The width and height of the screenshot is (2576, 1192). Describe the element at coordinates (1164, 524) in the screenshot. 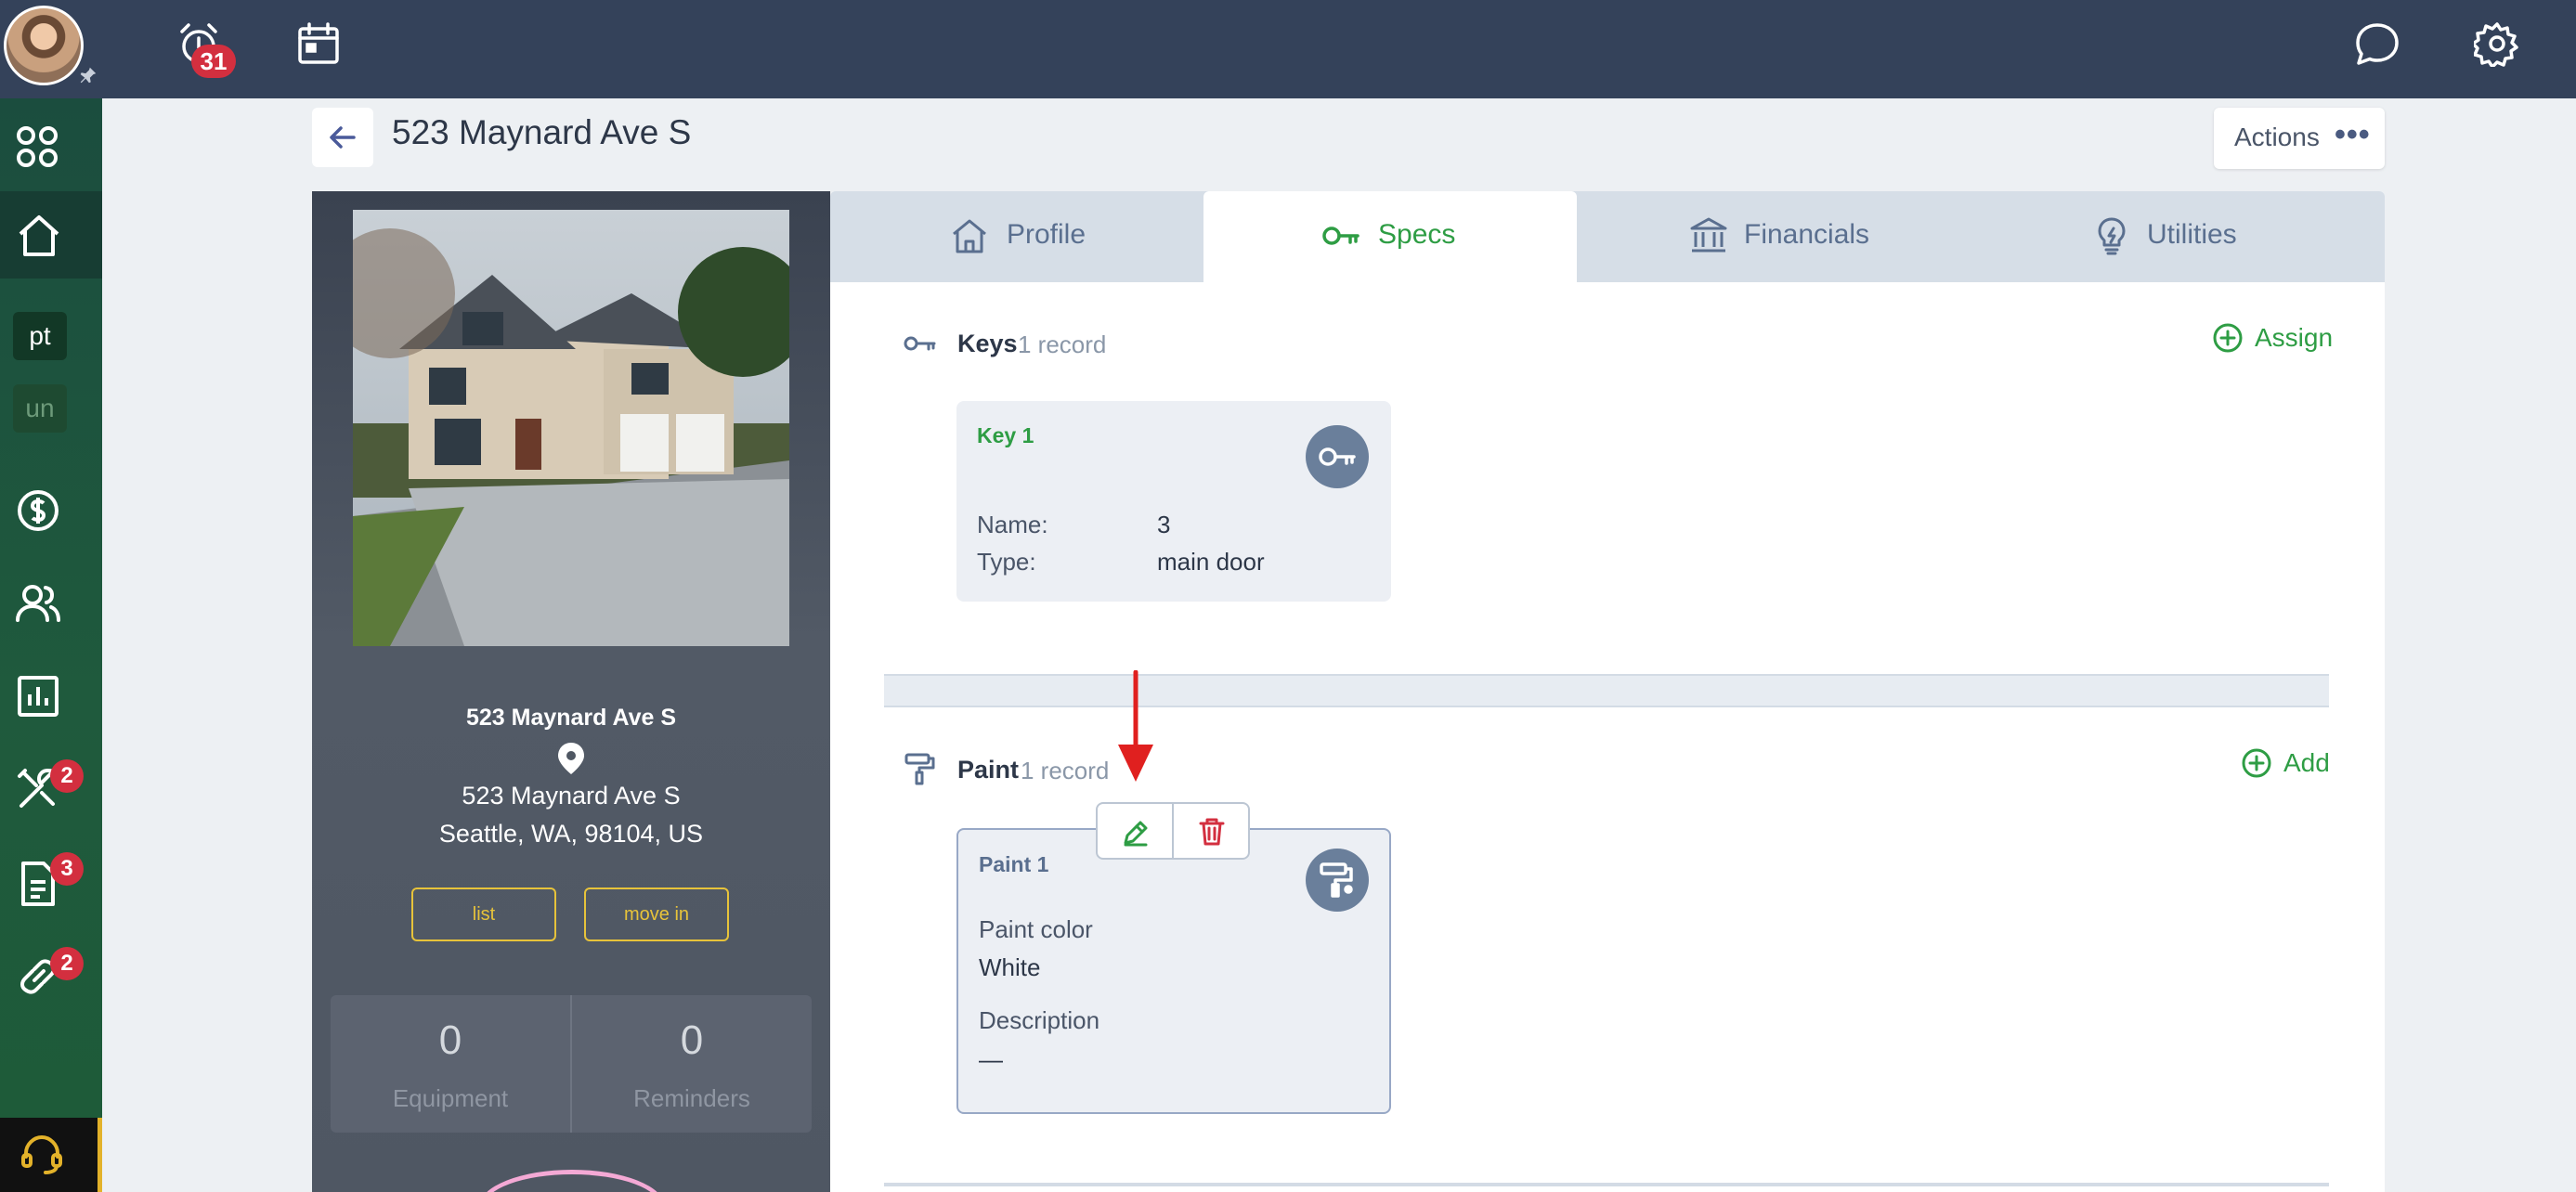

I see `key-name-value: 3` at that location.